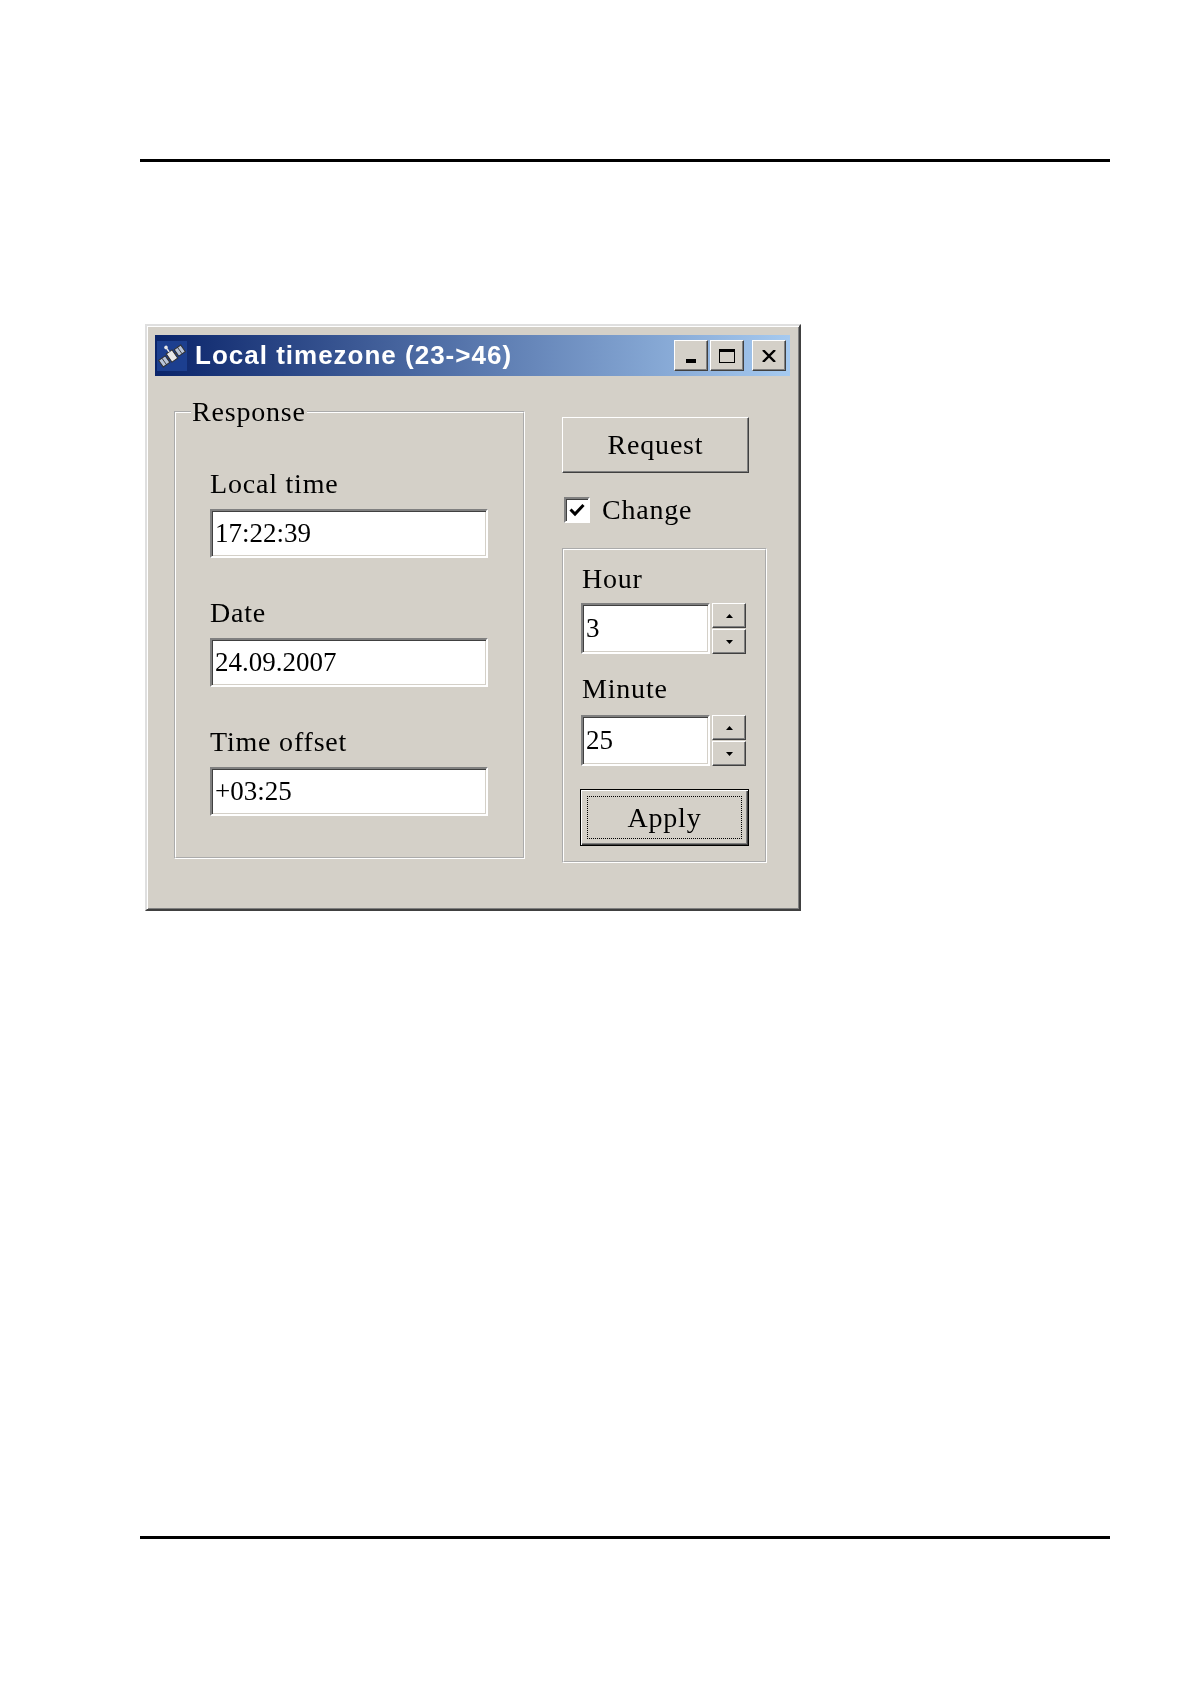  What do you see at coordinates (349, 662) in the screenshot?
I see `input-field: 24.09.2007` at bounding box center [349, 662].